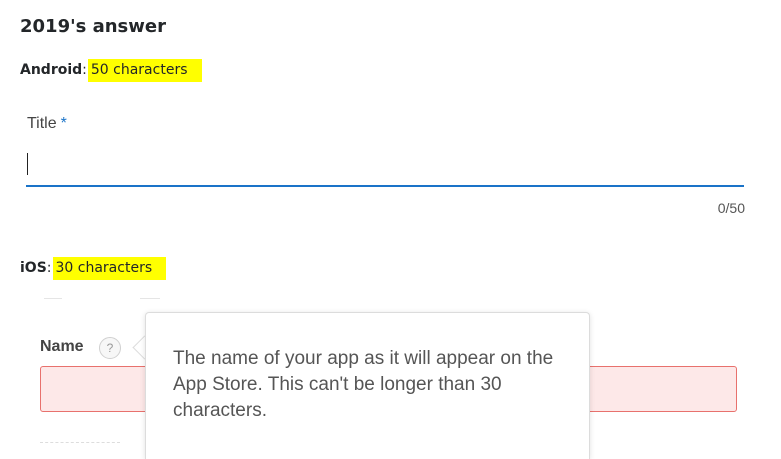 Image resolution: width=781 pixels, height=459 pixels. Describe the element at coordinates (93, 26) in the screenshot. I see `answer-heading: 2019's answer` at that location.